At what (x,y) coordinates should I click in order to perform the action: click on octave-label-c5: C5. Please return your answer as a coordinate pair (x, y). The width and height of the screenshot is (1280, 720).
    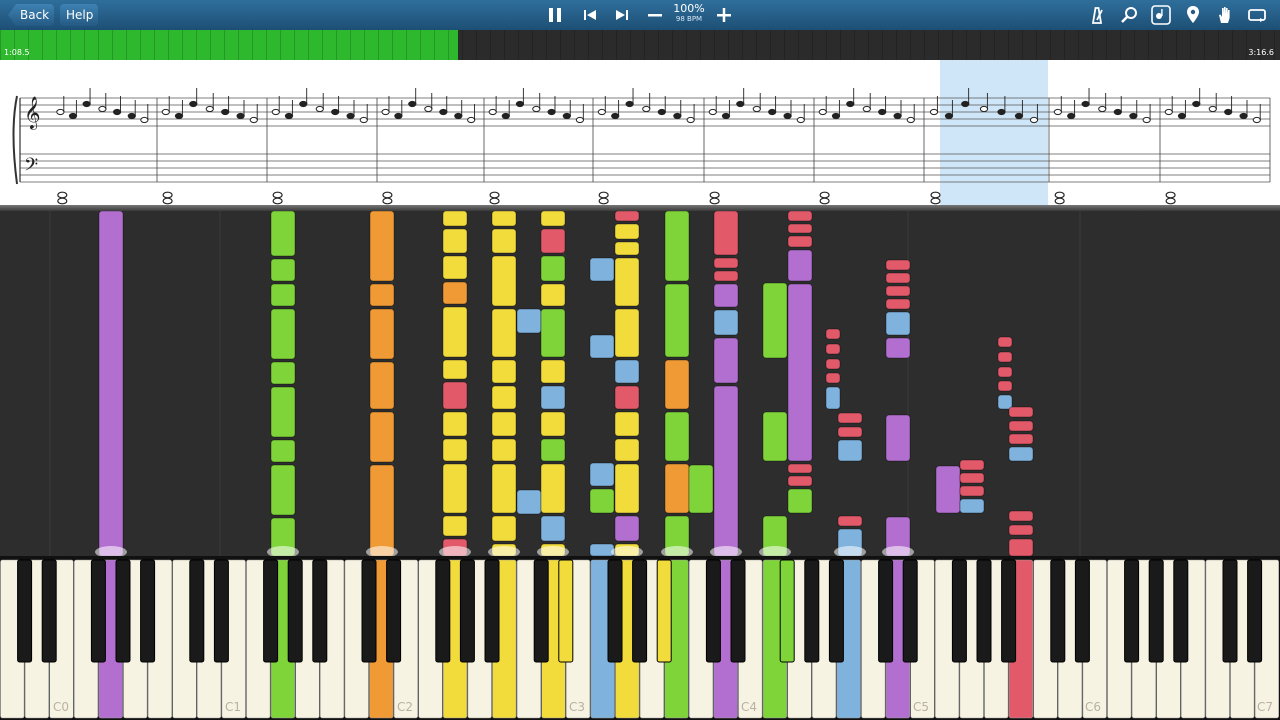
    Looking at the image, I should click on (921, 707).